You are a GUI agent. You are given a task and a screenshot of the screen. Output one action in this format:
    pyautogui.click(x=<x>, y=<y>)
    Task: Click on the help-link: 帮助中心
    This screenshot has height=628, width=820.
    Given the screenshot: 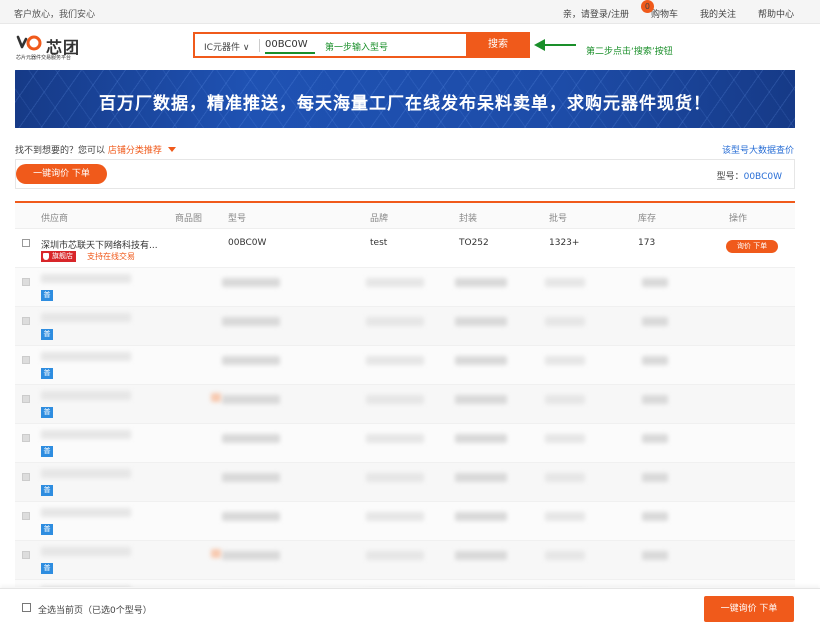 What is the action you would take?
    pyautogui.click(x=776, y=13)
    